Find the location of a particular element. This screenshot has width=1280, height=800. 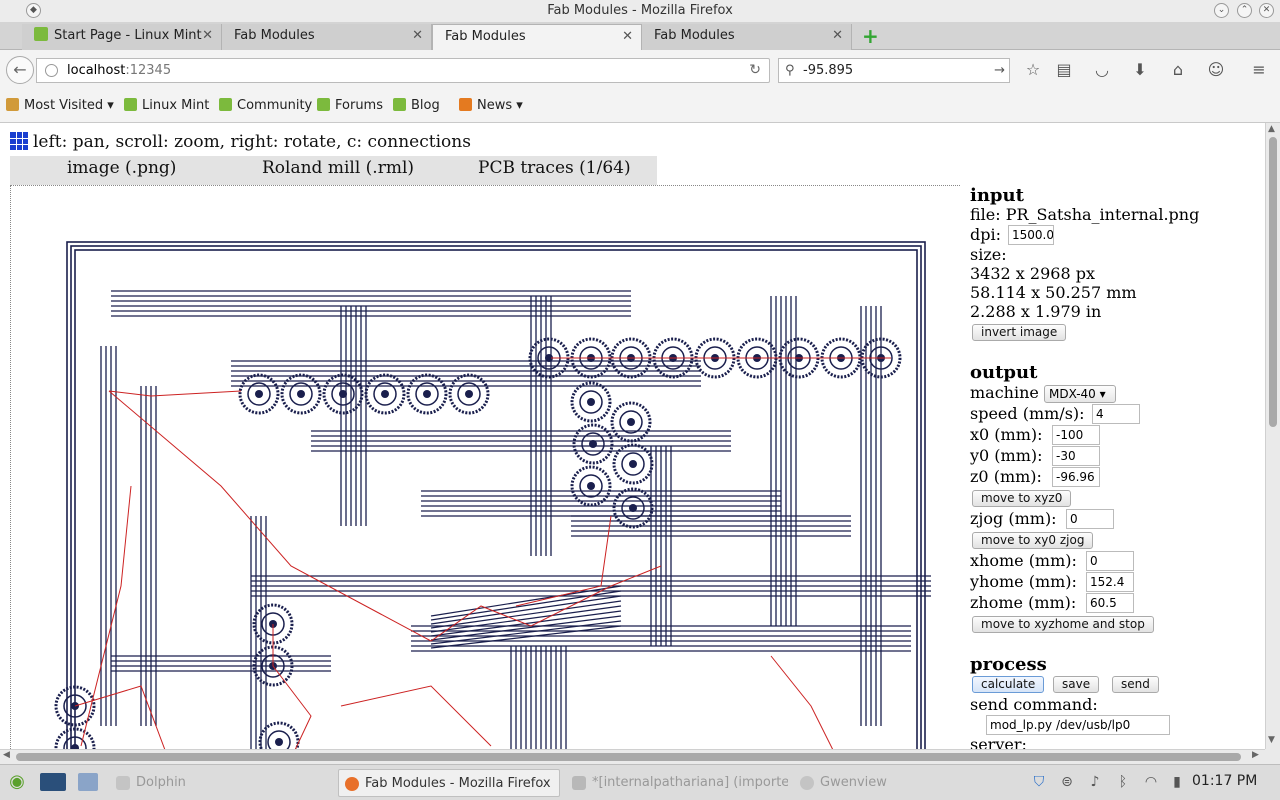

file-manager-icon is located at coordinates (88, 782).